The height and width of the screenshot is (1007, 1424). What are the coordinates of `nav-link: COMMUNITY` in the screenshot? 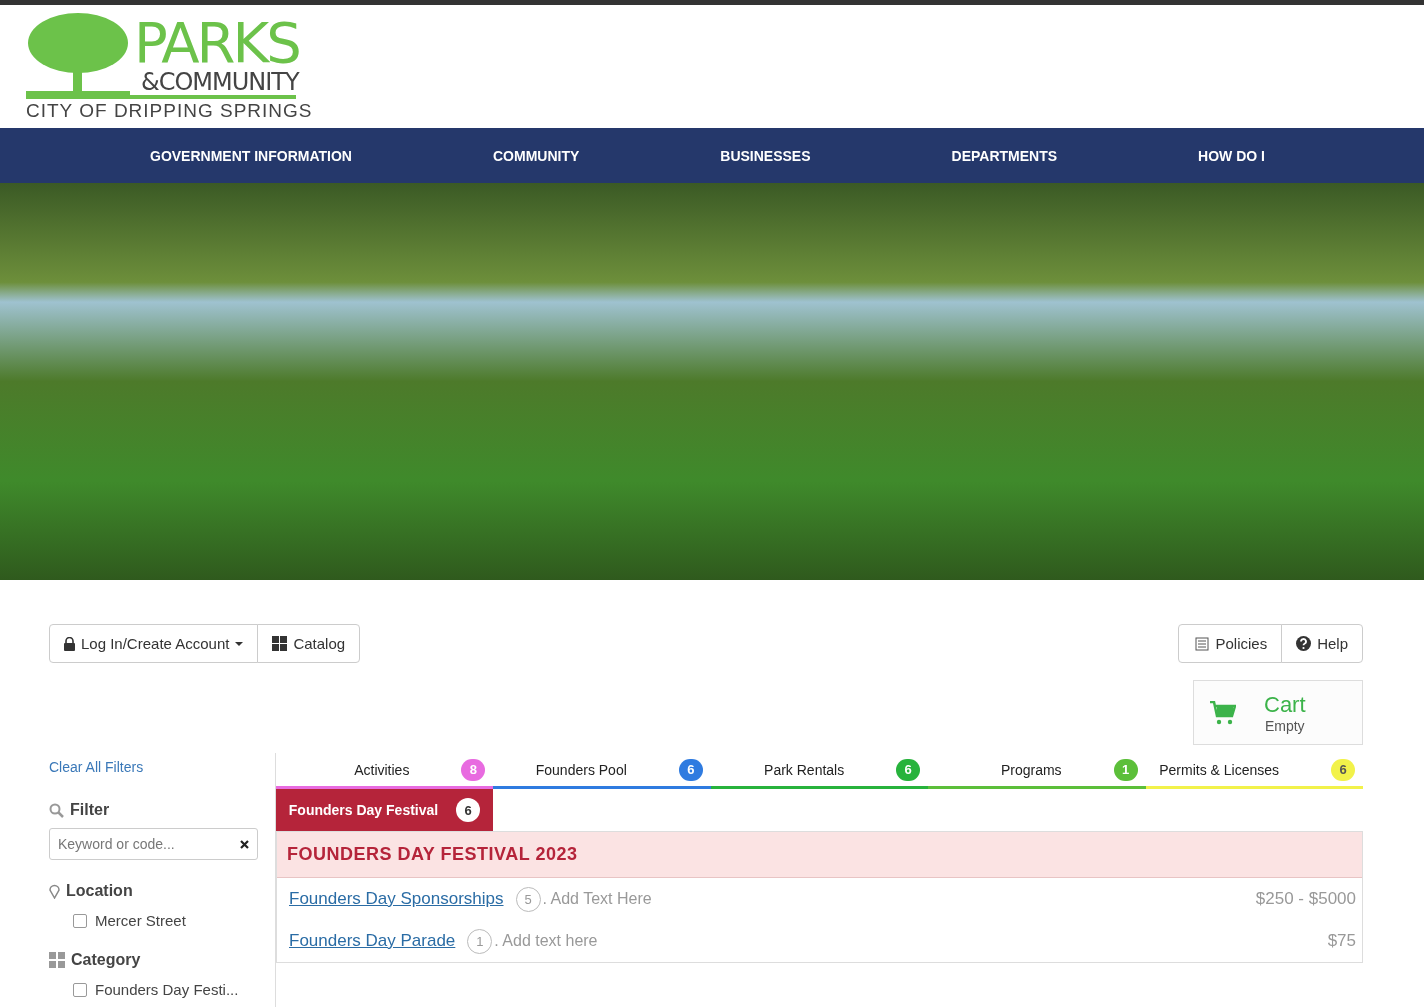 It's located at (536, 155).